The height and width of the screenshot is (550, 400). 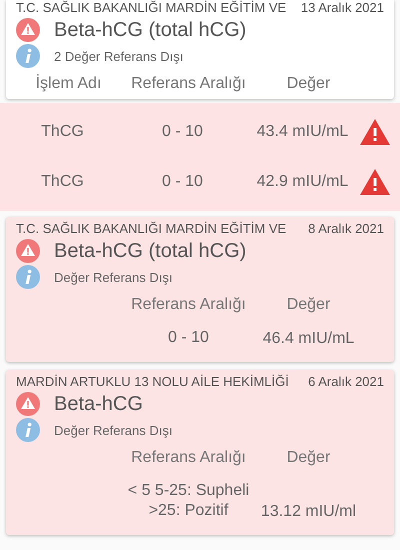 What do you see at coordinates (346, 382) in the screenshot?
I see `result-date: 6 Aralık 2021` at bounding box center [346, 382].